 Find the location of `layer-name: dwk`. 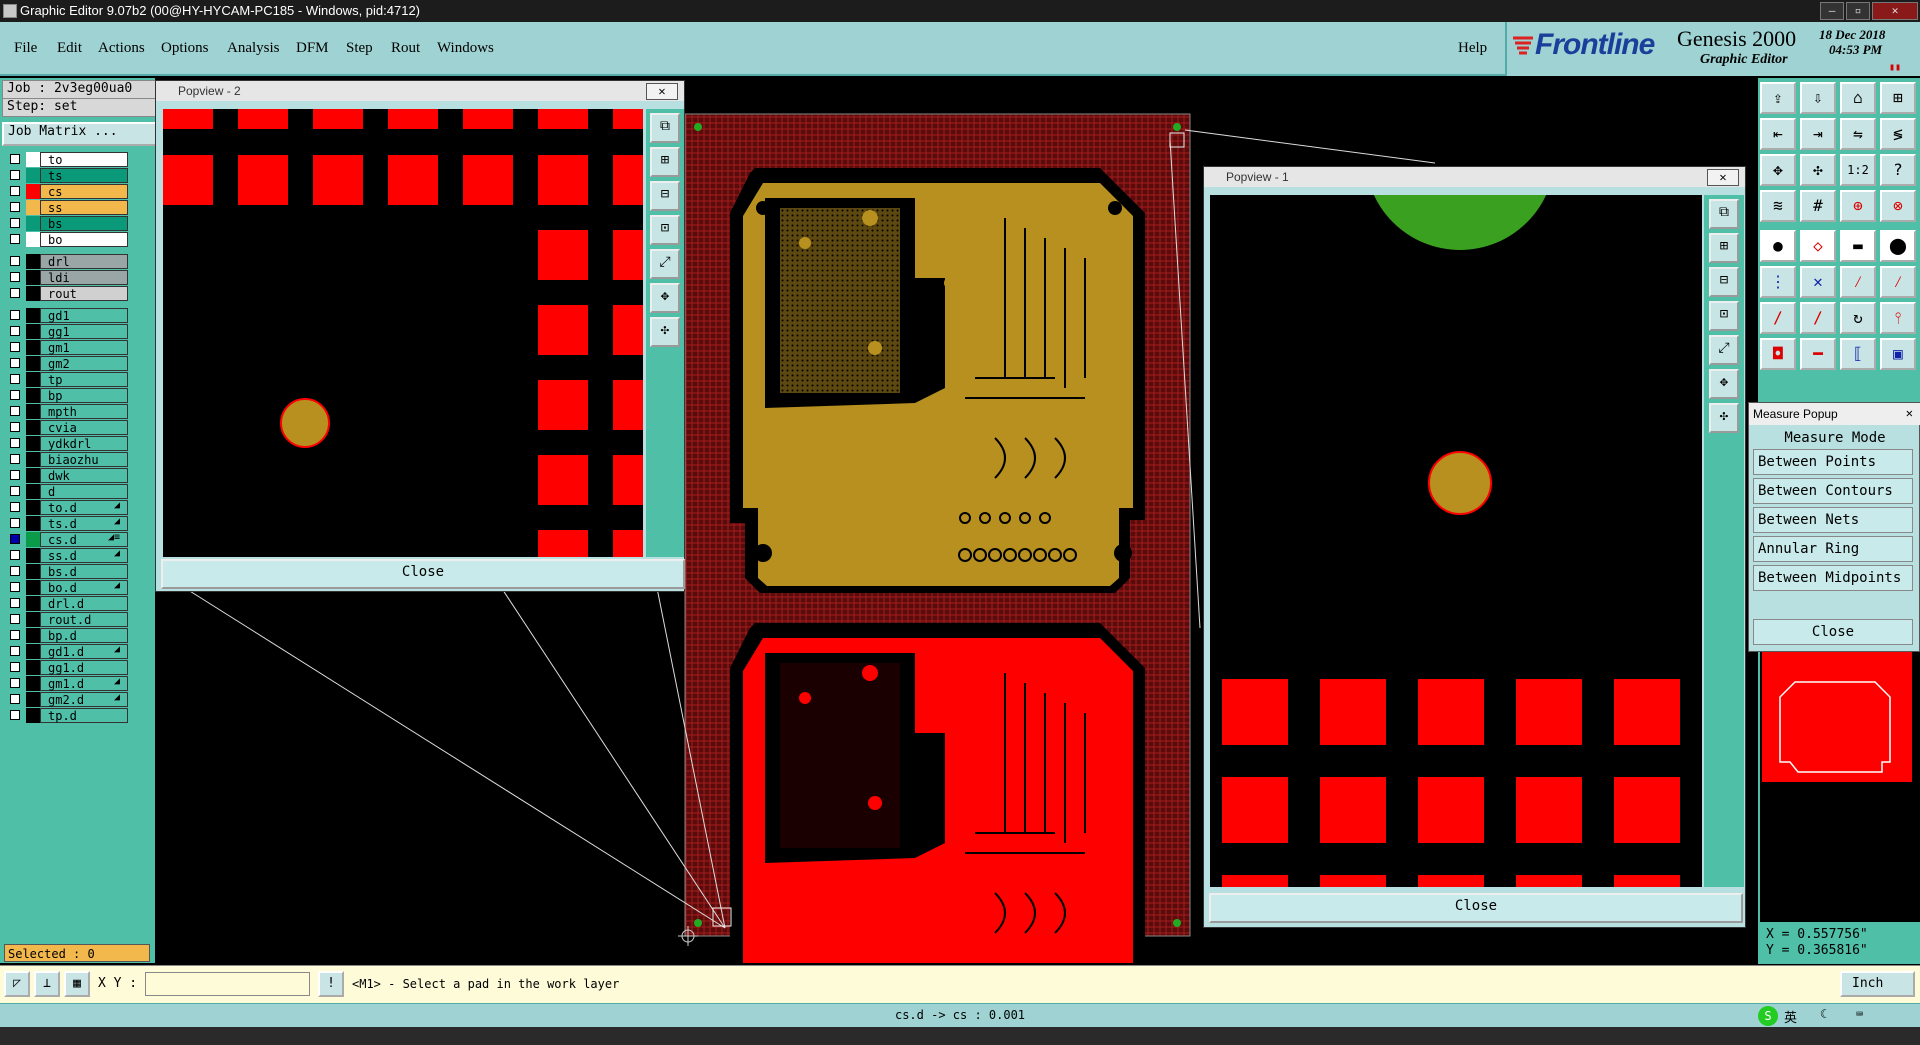

layer-name: dwk is located at coordinates (84, 475).